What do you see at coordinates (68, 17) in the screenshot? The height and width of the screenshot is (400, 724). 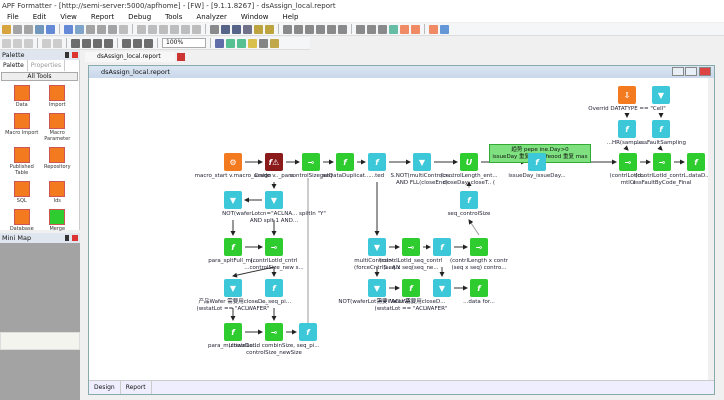 I see `menu-item: View` at bounding box center [68, 17].